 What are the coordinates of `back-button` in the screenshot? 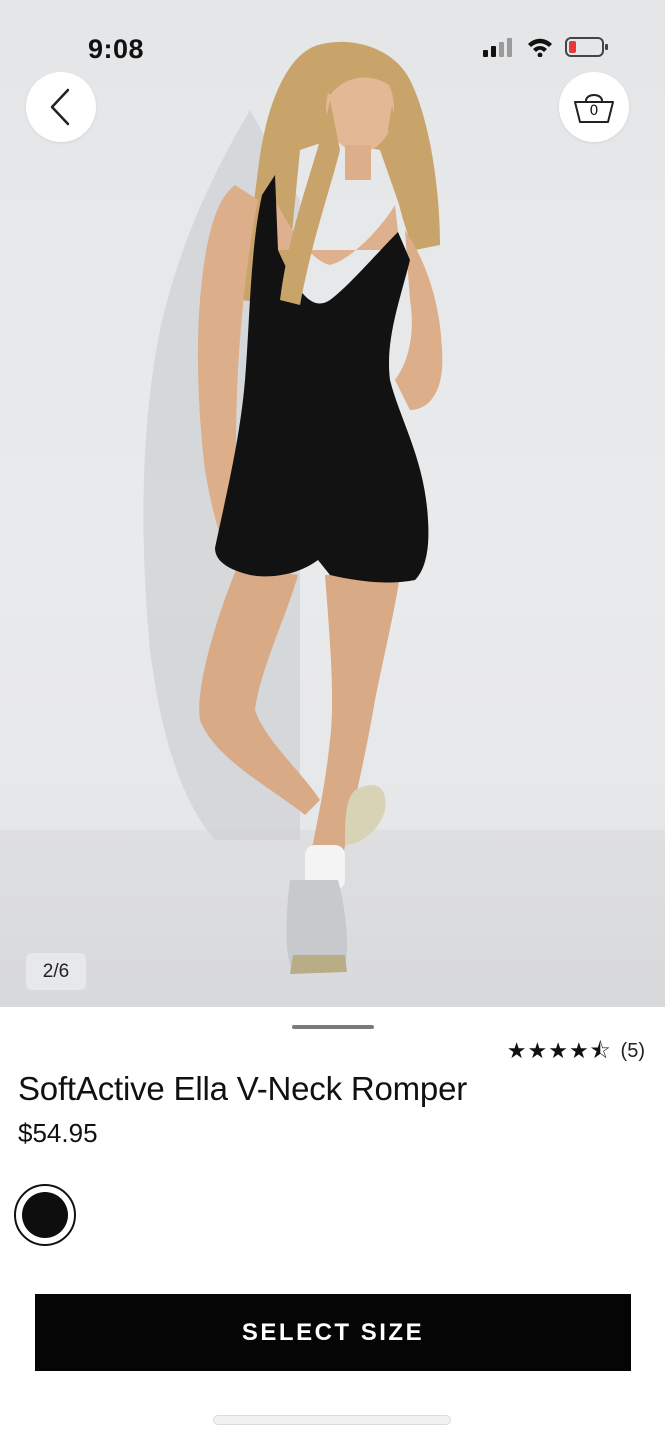 It's located at (61, 107).